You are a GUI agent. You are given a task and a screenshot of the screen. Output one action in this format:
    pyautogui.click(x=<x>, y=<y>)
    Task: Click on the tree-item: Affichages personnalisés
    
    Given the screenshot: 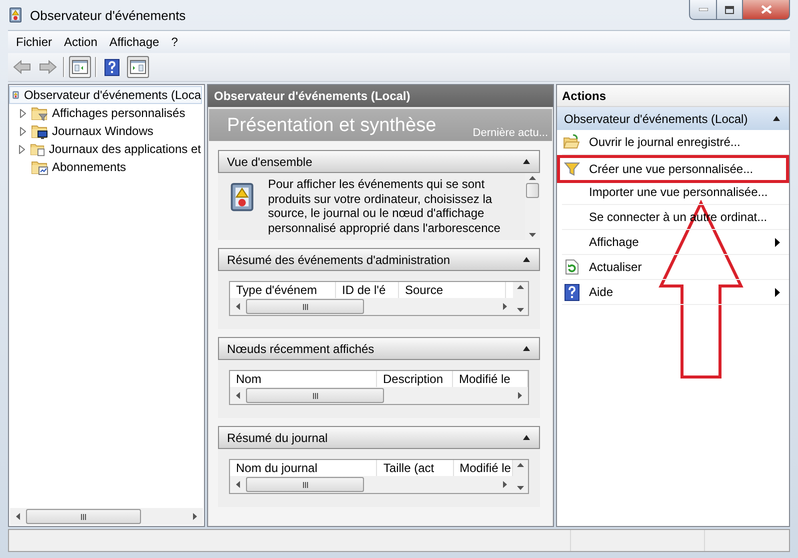 What is the action you would take?
    pyautogui.click(x=105, y=113)
    